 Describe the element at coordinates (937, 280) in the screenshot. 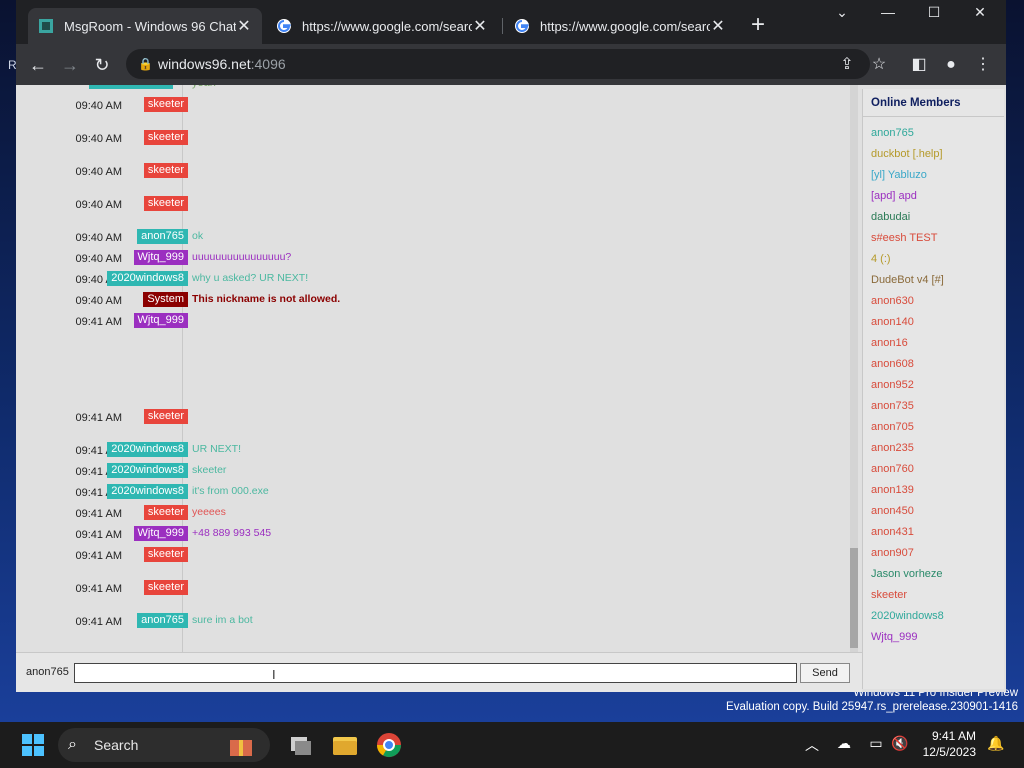

I see `member-item: DudeBot v4 [#]` at that location.